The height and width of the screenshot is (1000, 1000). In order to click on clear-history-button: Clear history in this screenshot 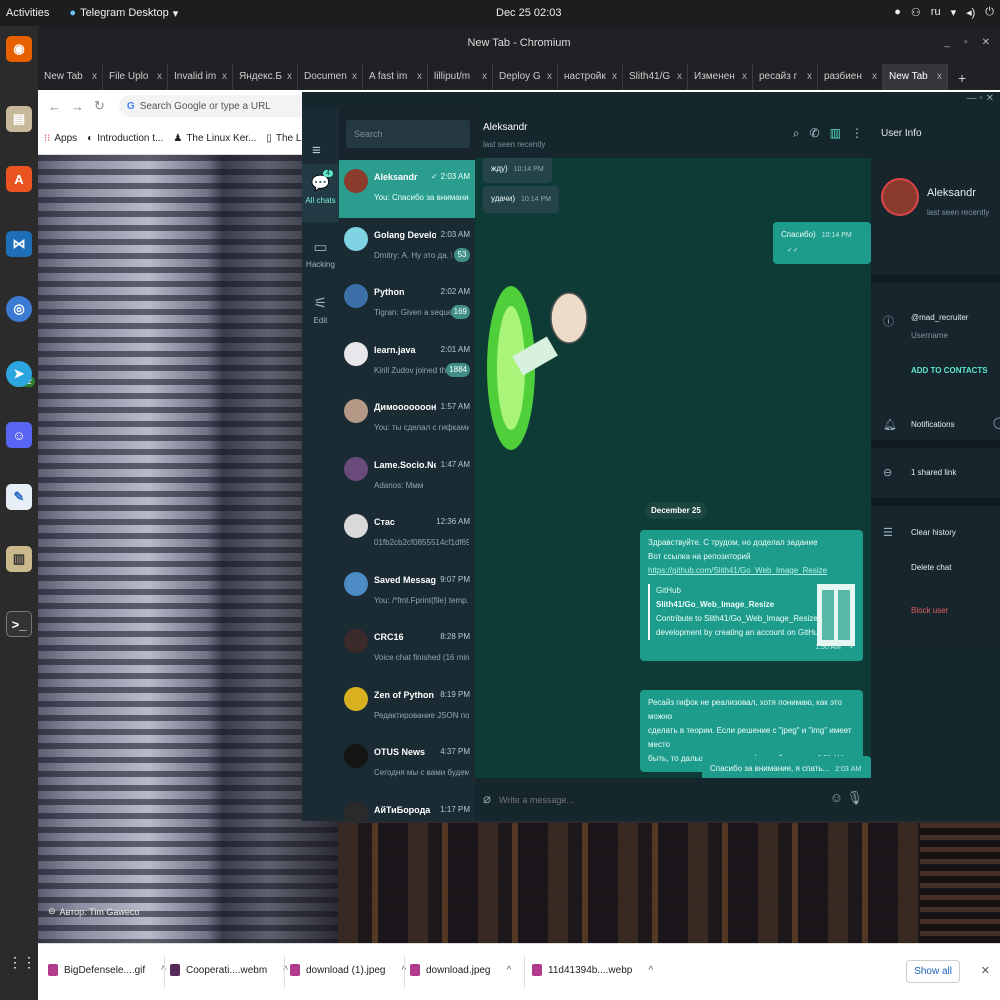, I will do `click(933, 532)`.